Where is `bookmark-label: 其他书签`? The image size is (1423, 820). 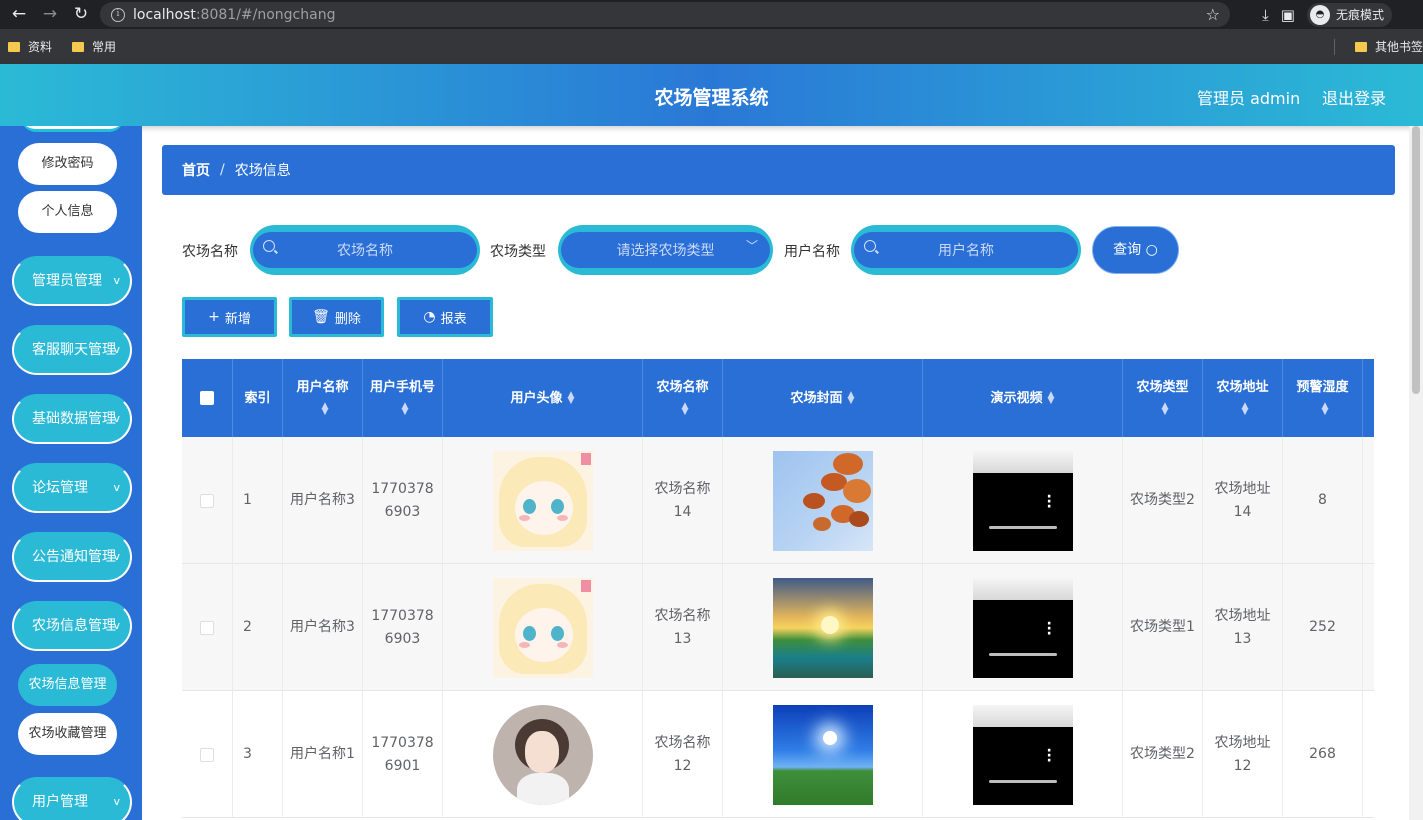
bookmark-label: 其他书签 is located at coordinates (1398, 47).